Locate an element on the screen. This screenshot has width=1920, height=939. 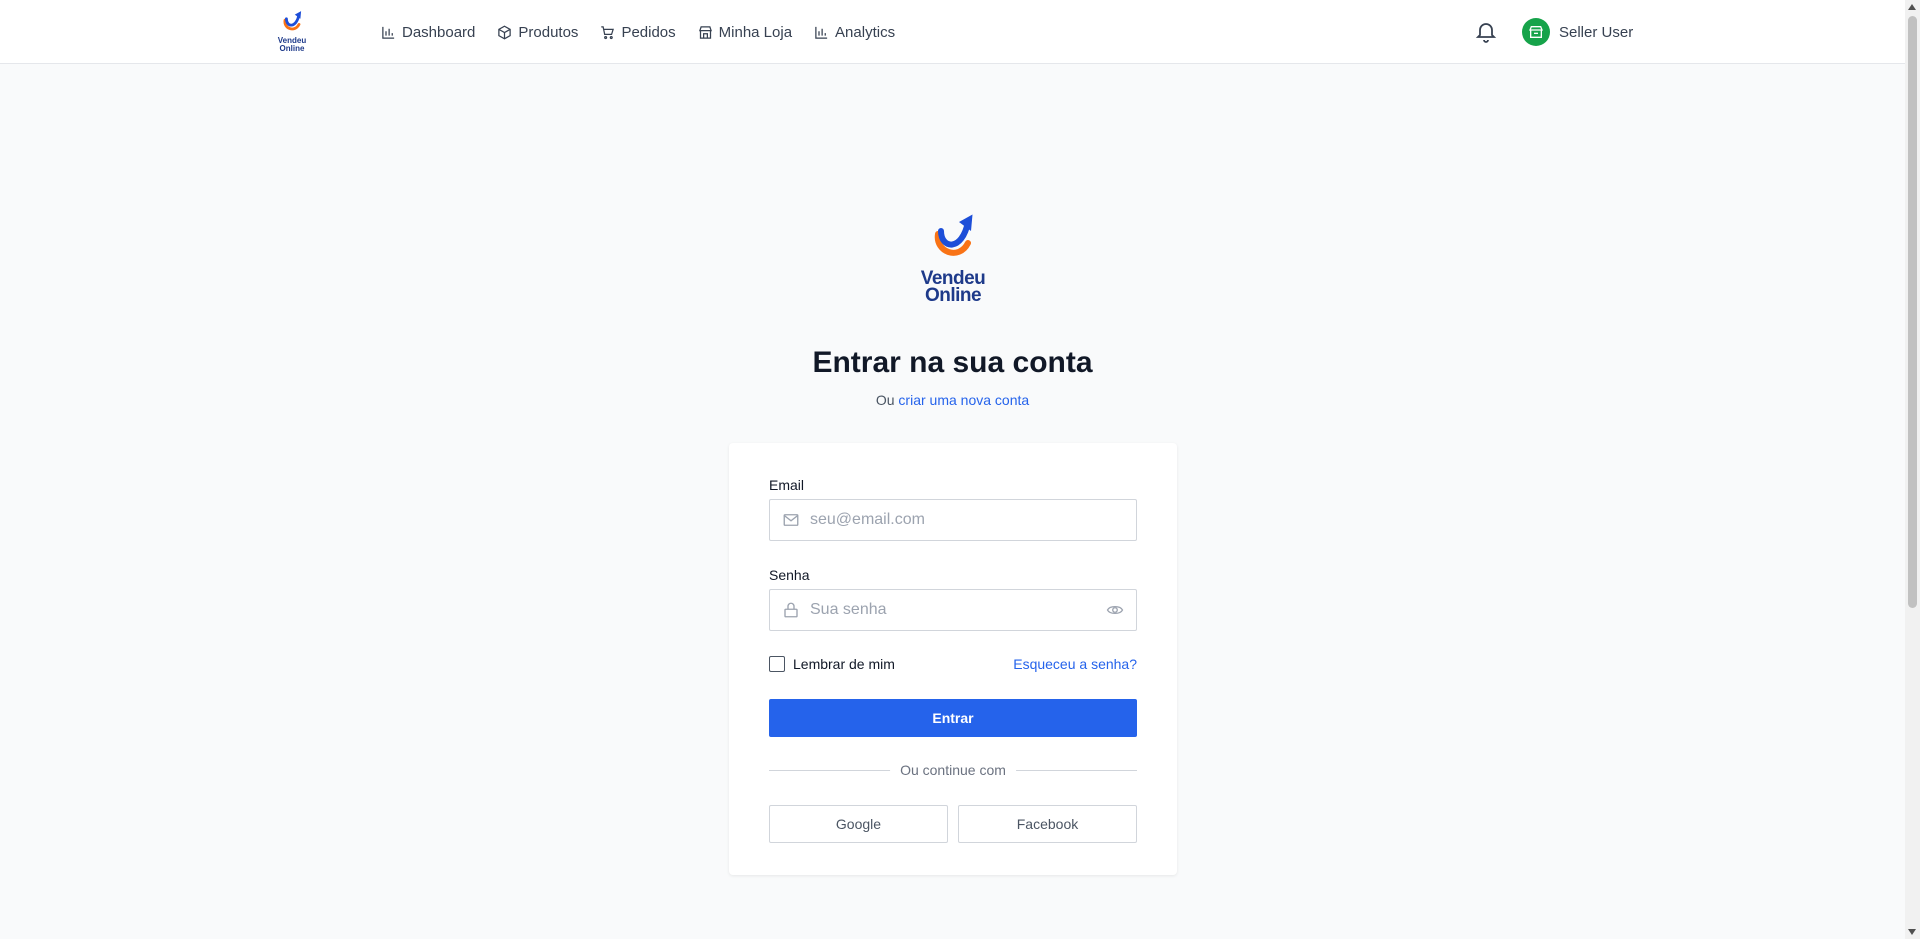
email-field is located at coordinates (953, 520).